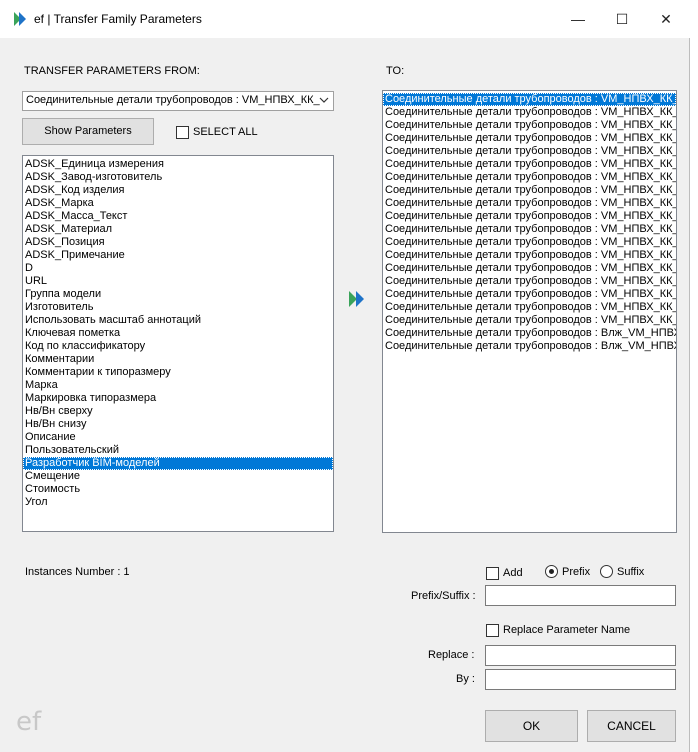 This screenshot has height=752, width=698. Describe the element at coordinates (580, 655) in the screenshot. I see `replace-input` at that location.